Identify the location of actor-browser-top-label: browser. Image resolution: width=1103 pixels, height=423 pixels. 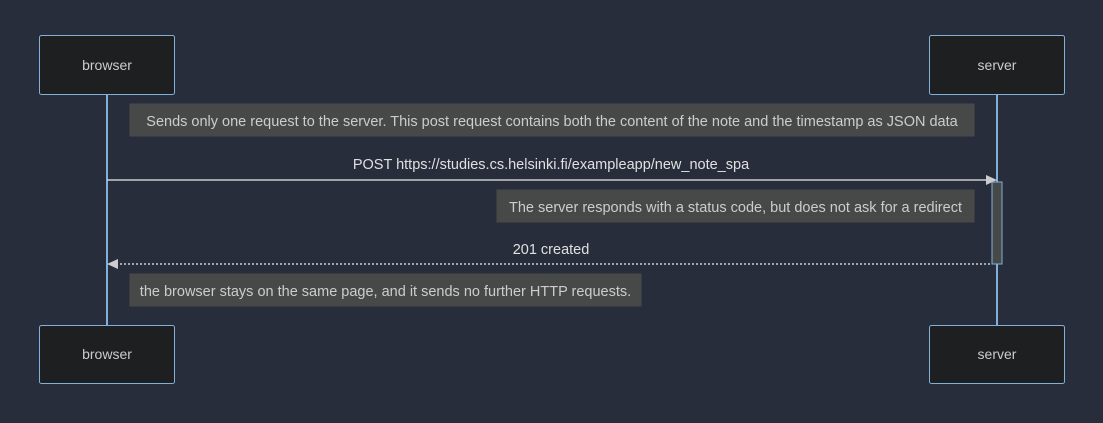
(107, 65).